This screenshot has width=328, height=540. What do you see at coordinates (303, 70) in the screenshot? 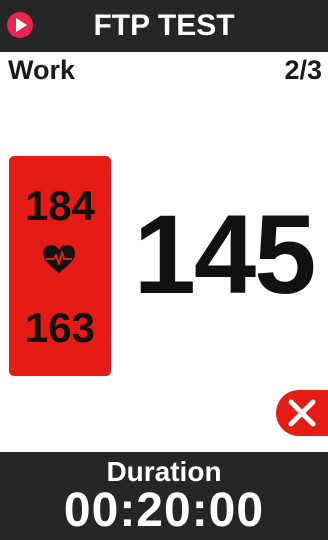
I see `step-progress: 2/3` at bounding box center [303, 70].